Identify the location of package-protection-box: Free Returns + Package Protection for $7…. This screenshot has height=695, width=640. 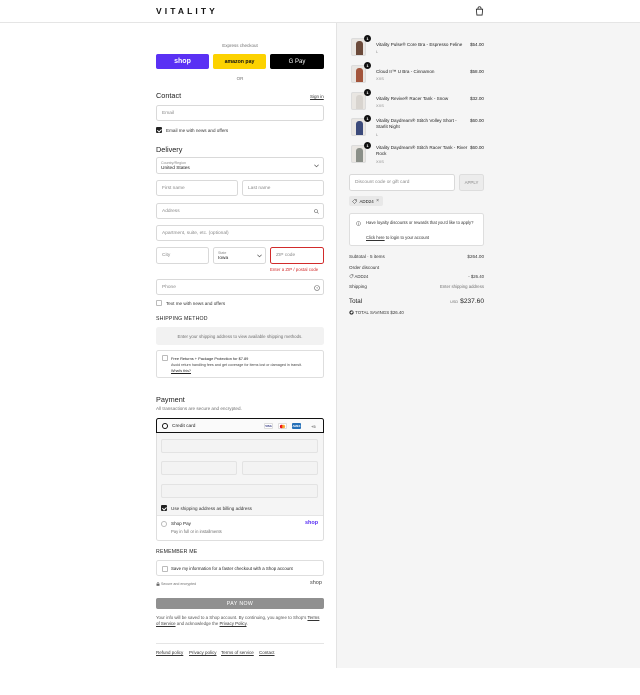
(240, 364).